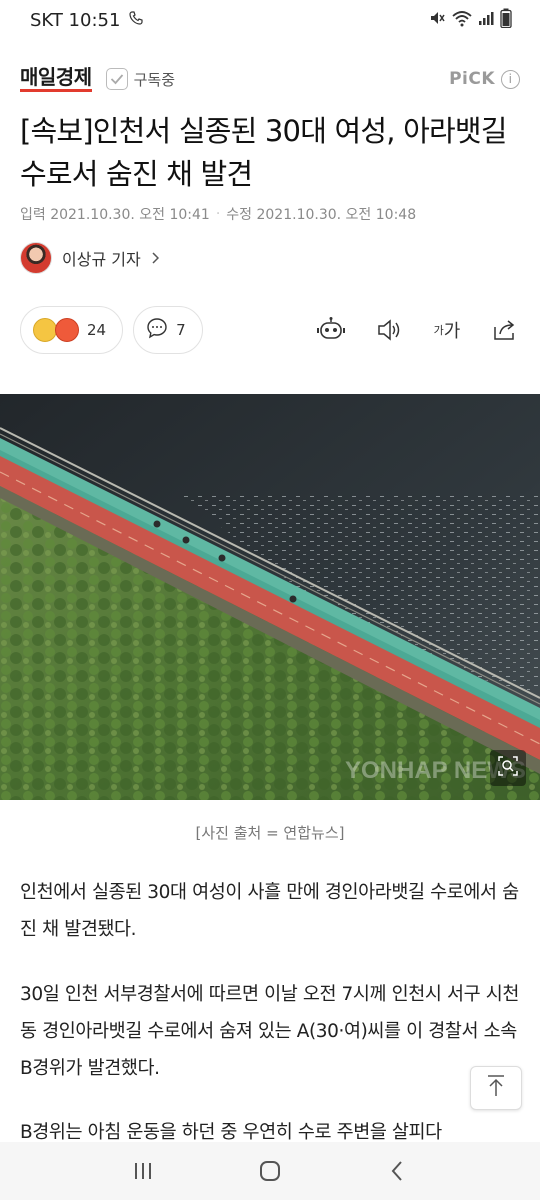  I want to click on speaker-icon, so click(389, 330).